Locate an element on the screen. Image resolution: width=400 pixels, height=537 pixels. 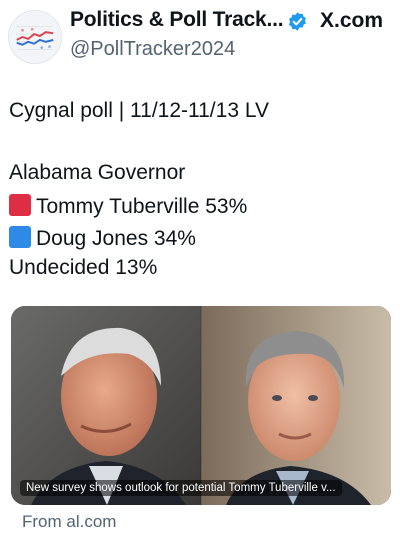
post-line-poll: Cygnal poll | 11/12-11/13 LV is located at coordinates (139, 110).